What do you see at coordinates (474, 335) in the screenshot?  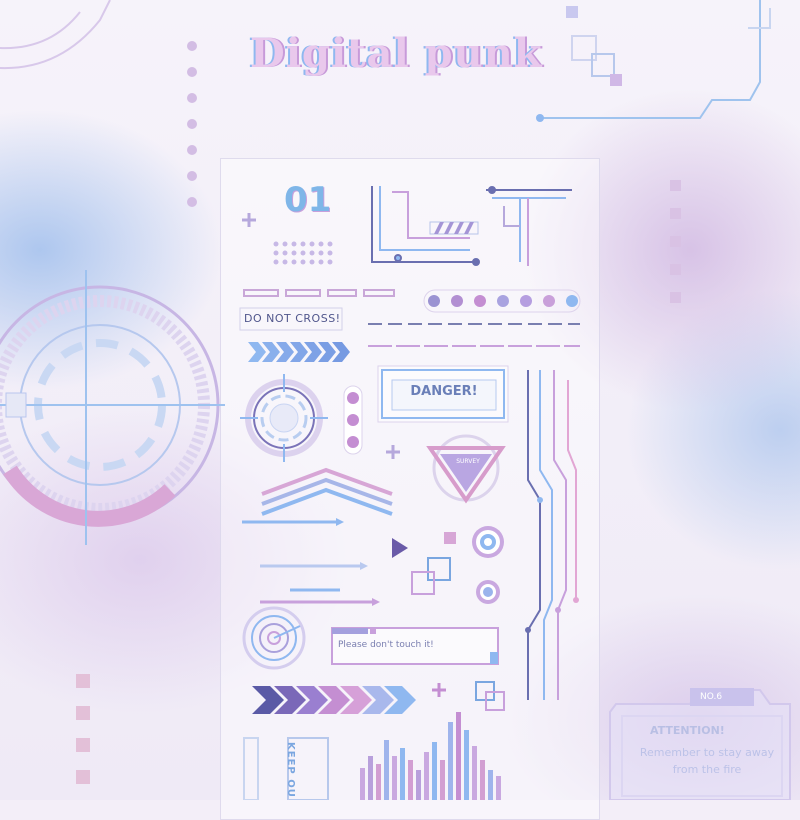 I see `dashed-lines` at bounding box center [474, 335].